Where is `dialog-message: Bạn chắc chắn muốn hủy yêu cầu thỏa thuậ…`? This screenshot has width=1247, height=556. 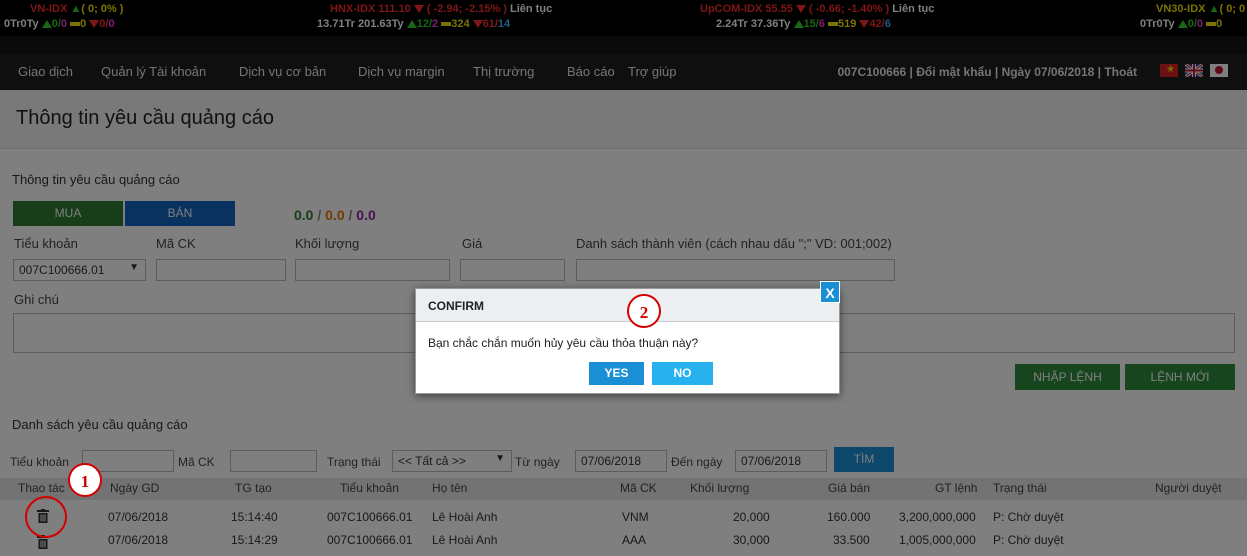 dialog-message: Bạn chắc chắn muốn hủy yêu cầu thỏa thuậ… is located at coordinates (563, 343).